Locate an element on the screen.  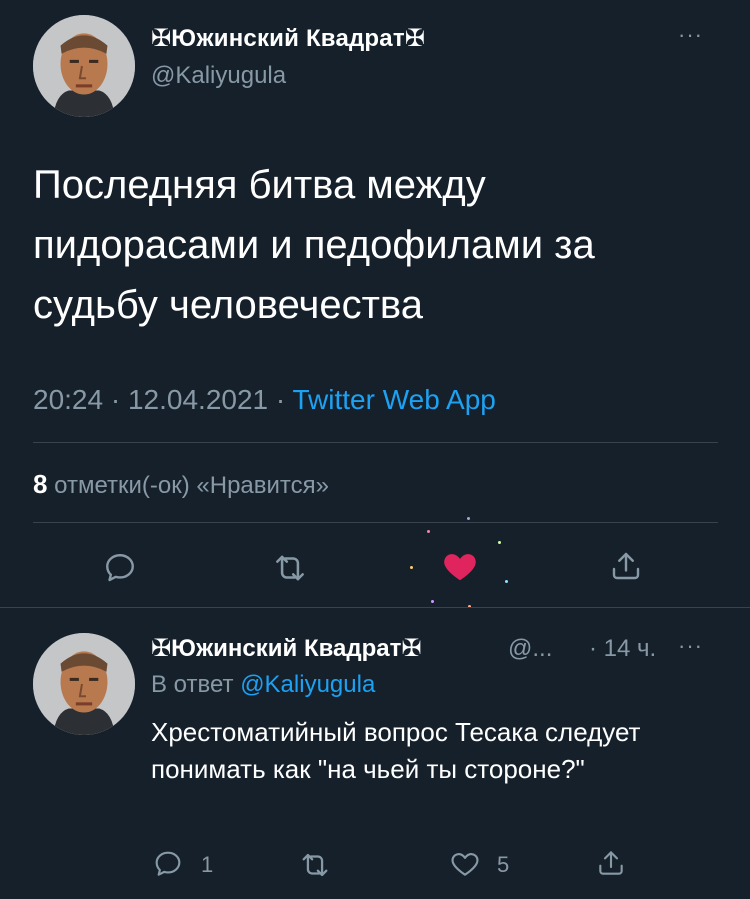
like-count: 5 is located at coordinates (503, 864).